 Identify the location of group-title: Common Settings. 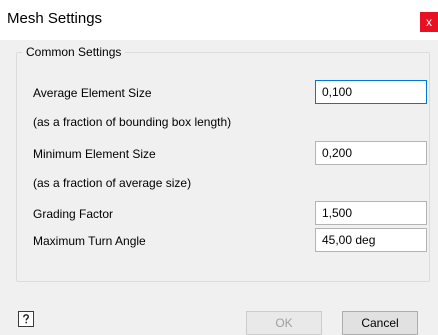
(74, 52).